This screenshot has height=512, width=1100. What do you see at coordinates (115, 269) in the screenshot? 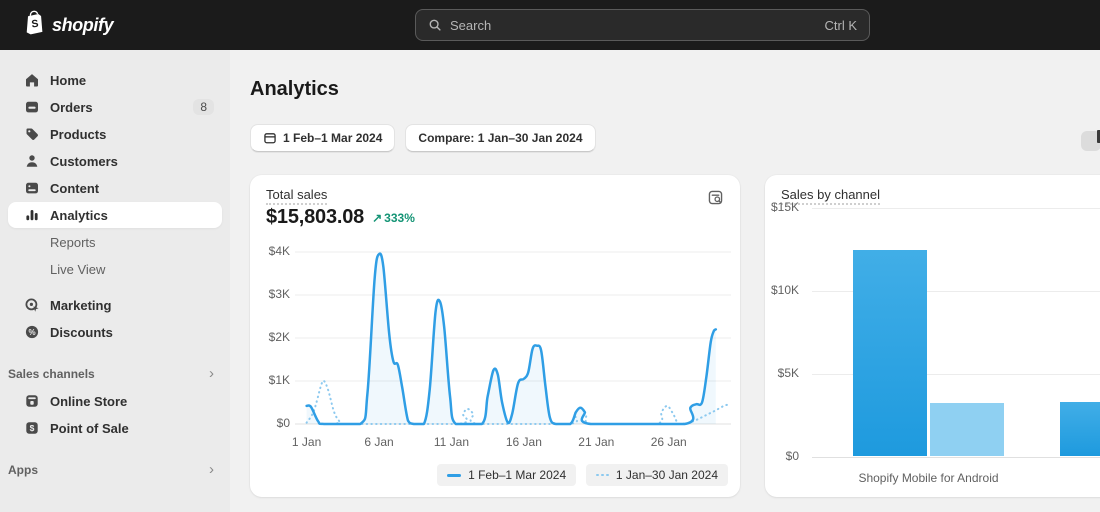
I see `sidebar-item-live-view: Live View` at bounding box center [115, 269].